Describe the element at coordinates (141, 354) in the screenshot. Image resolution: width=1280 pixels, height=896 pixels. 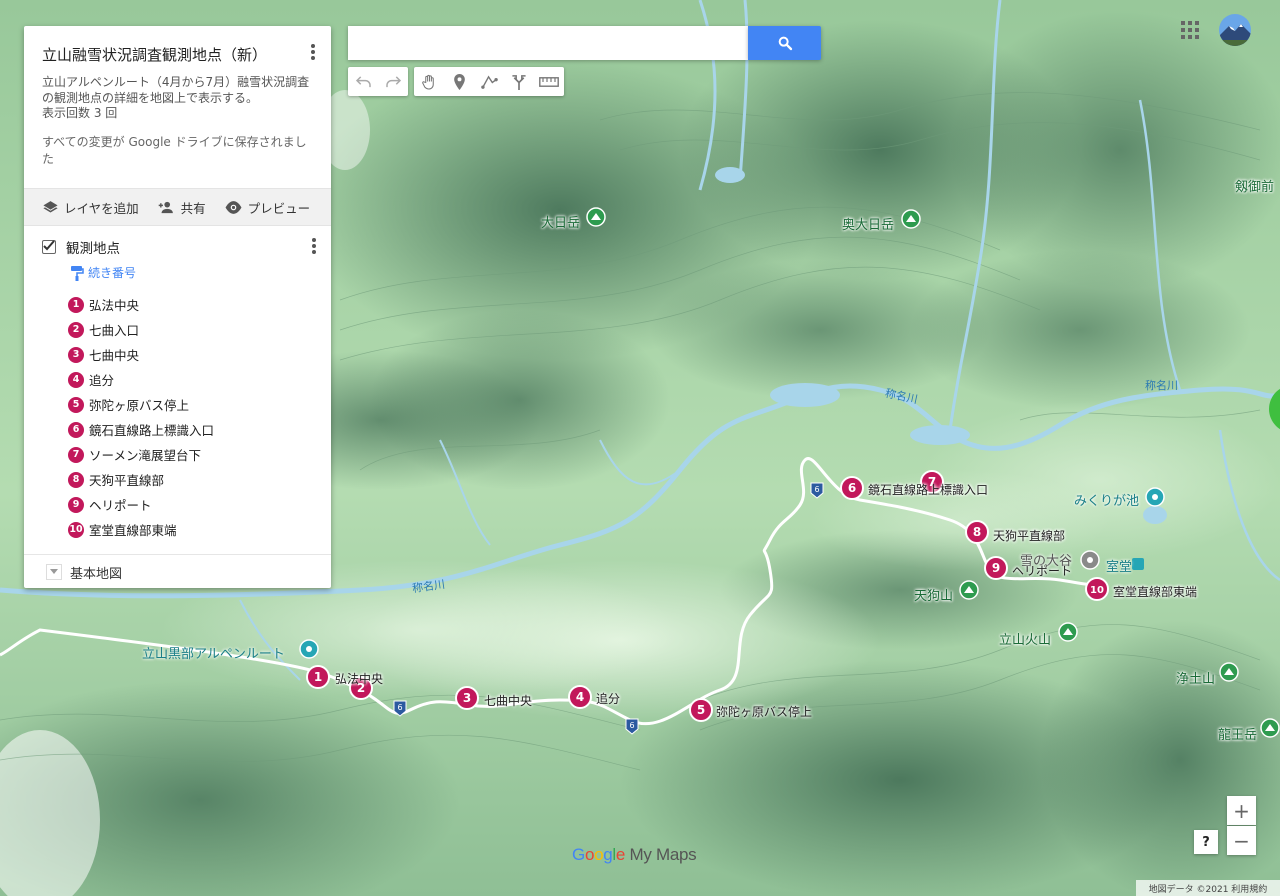
I see `observation-point-item: 3 七曲中央` at that location.